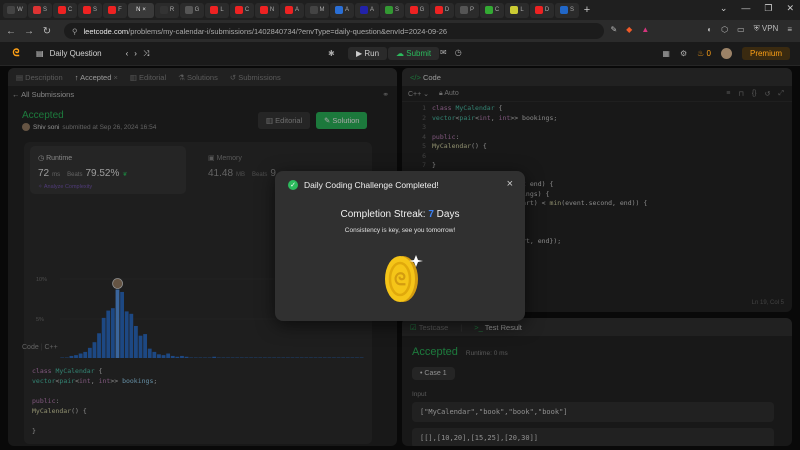  What do you see at coordinates (704, 53) in the screenshot?
I see `streak-fire-icon: ♨ 0` at bounding box center [704, 53].